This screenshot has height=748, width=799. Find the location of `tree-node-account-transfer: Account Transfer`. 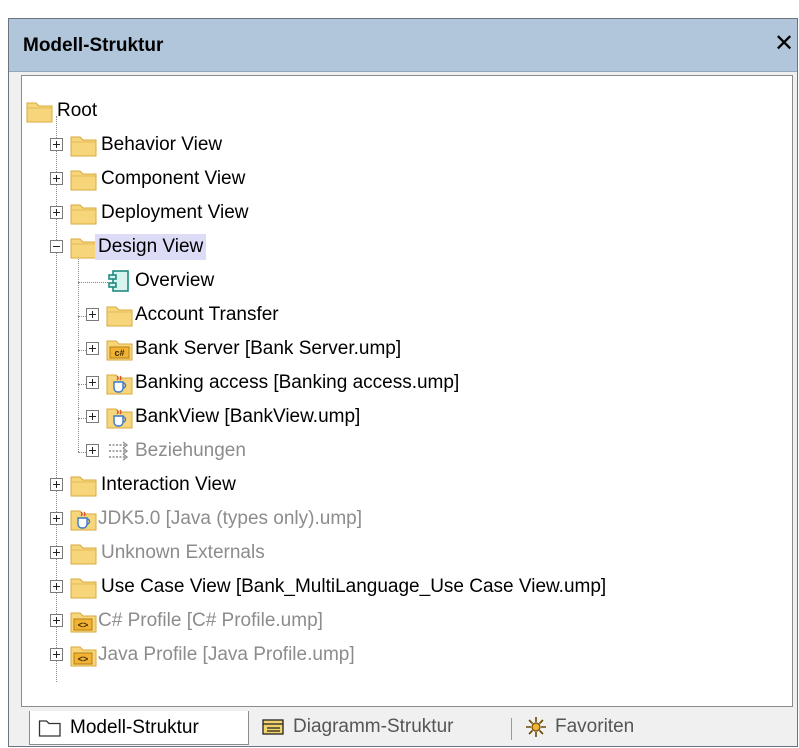

tree-node-account-transfer: Account Transfer is located at coordinates (407, 315).